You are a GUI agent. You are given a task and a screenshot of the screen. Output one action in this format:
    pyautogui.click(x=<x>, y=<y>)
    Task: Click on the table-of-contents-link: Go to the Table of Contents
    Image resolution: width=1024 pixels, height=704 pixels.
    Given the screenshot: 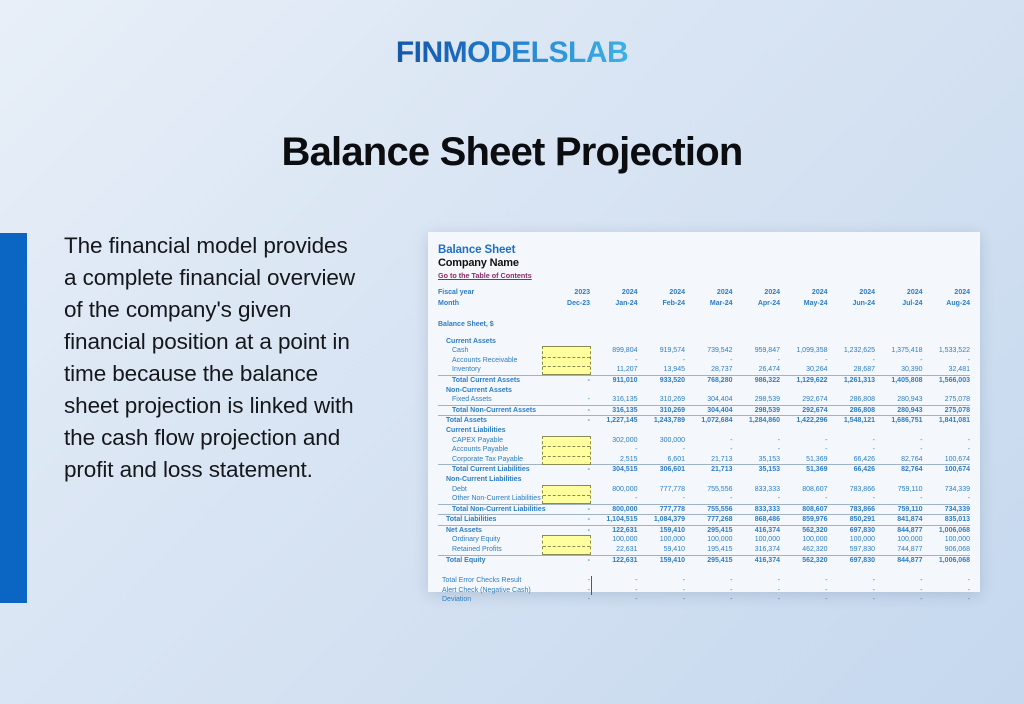 What is the action you would take?
    pyautogui.click(x=704, y=275)
    